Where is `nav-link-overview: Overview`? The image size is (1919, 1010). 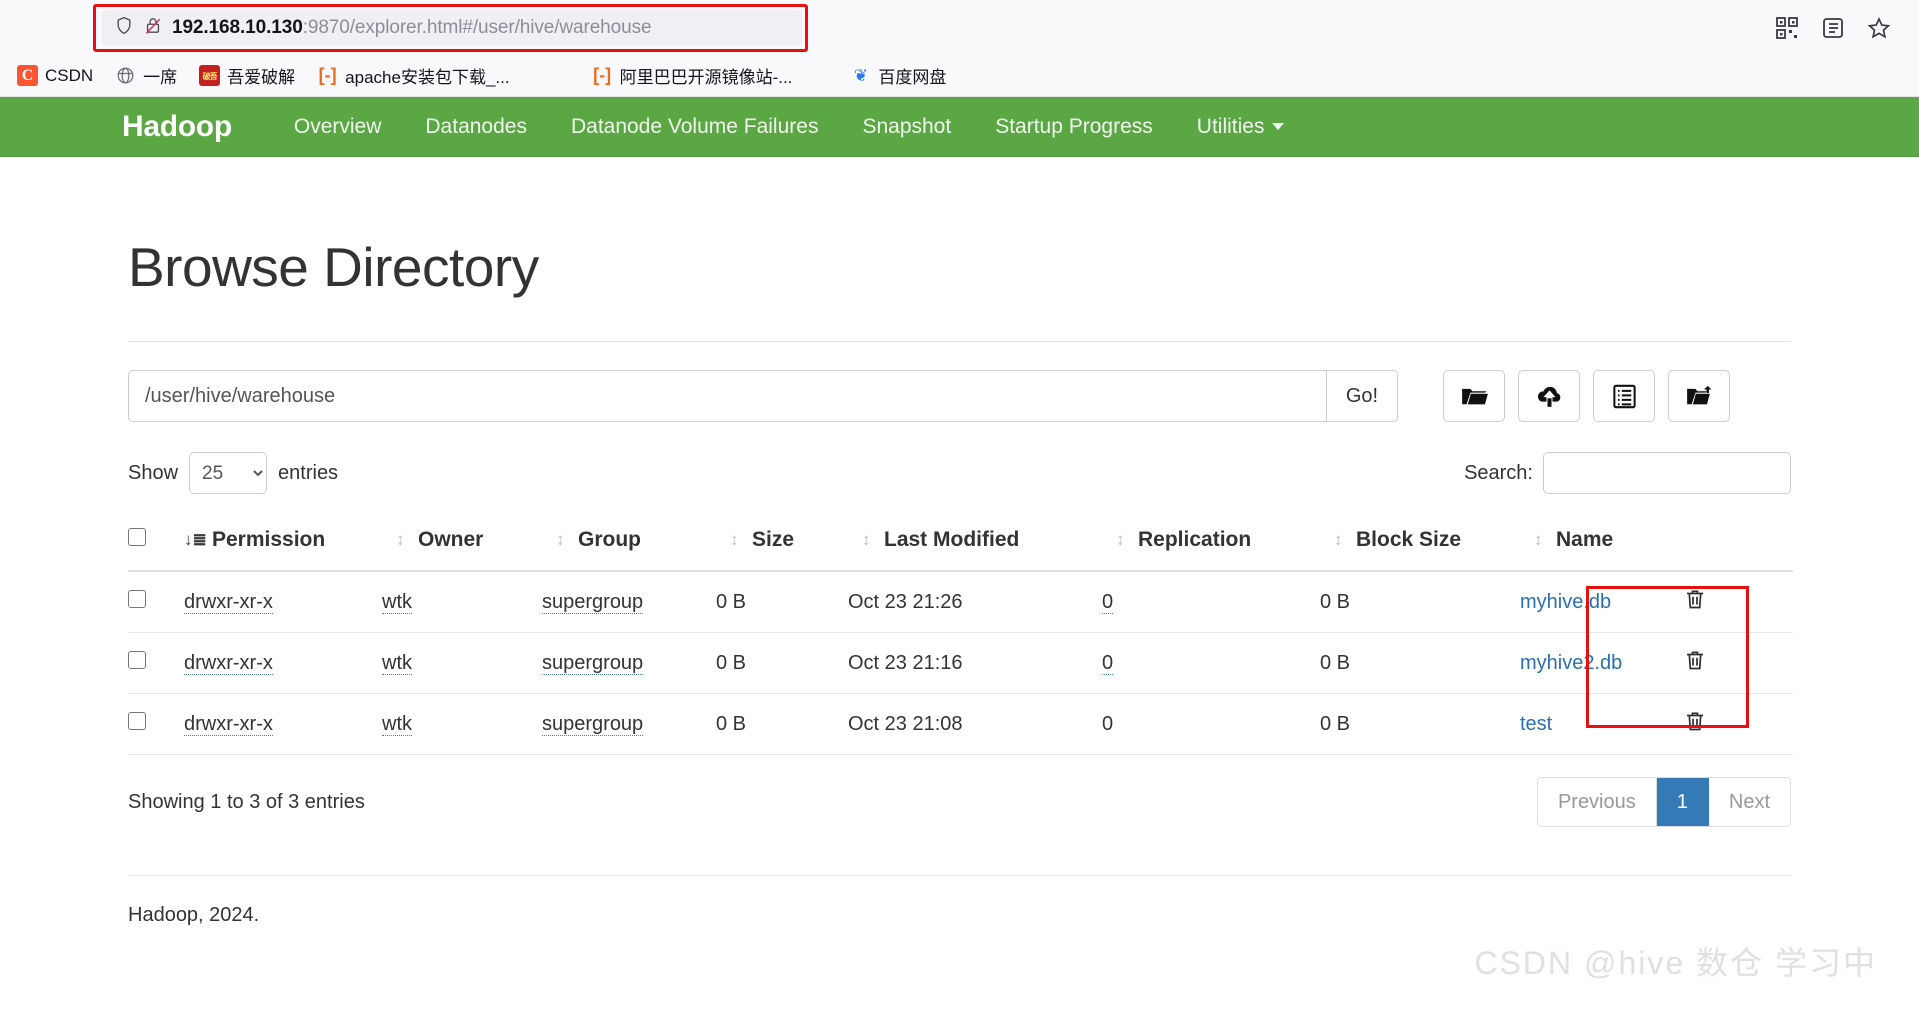 nav-link-overview: Overview is located at coordinates (338, 127).